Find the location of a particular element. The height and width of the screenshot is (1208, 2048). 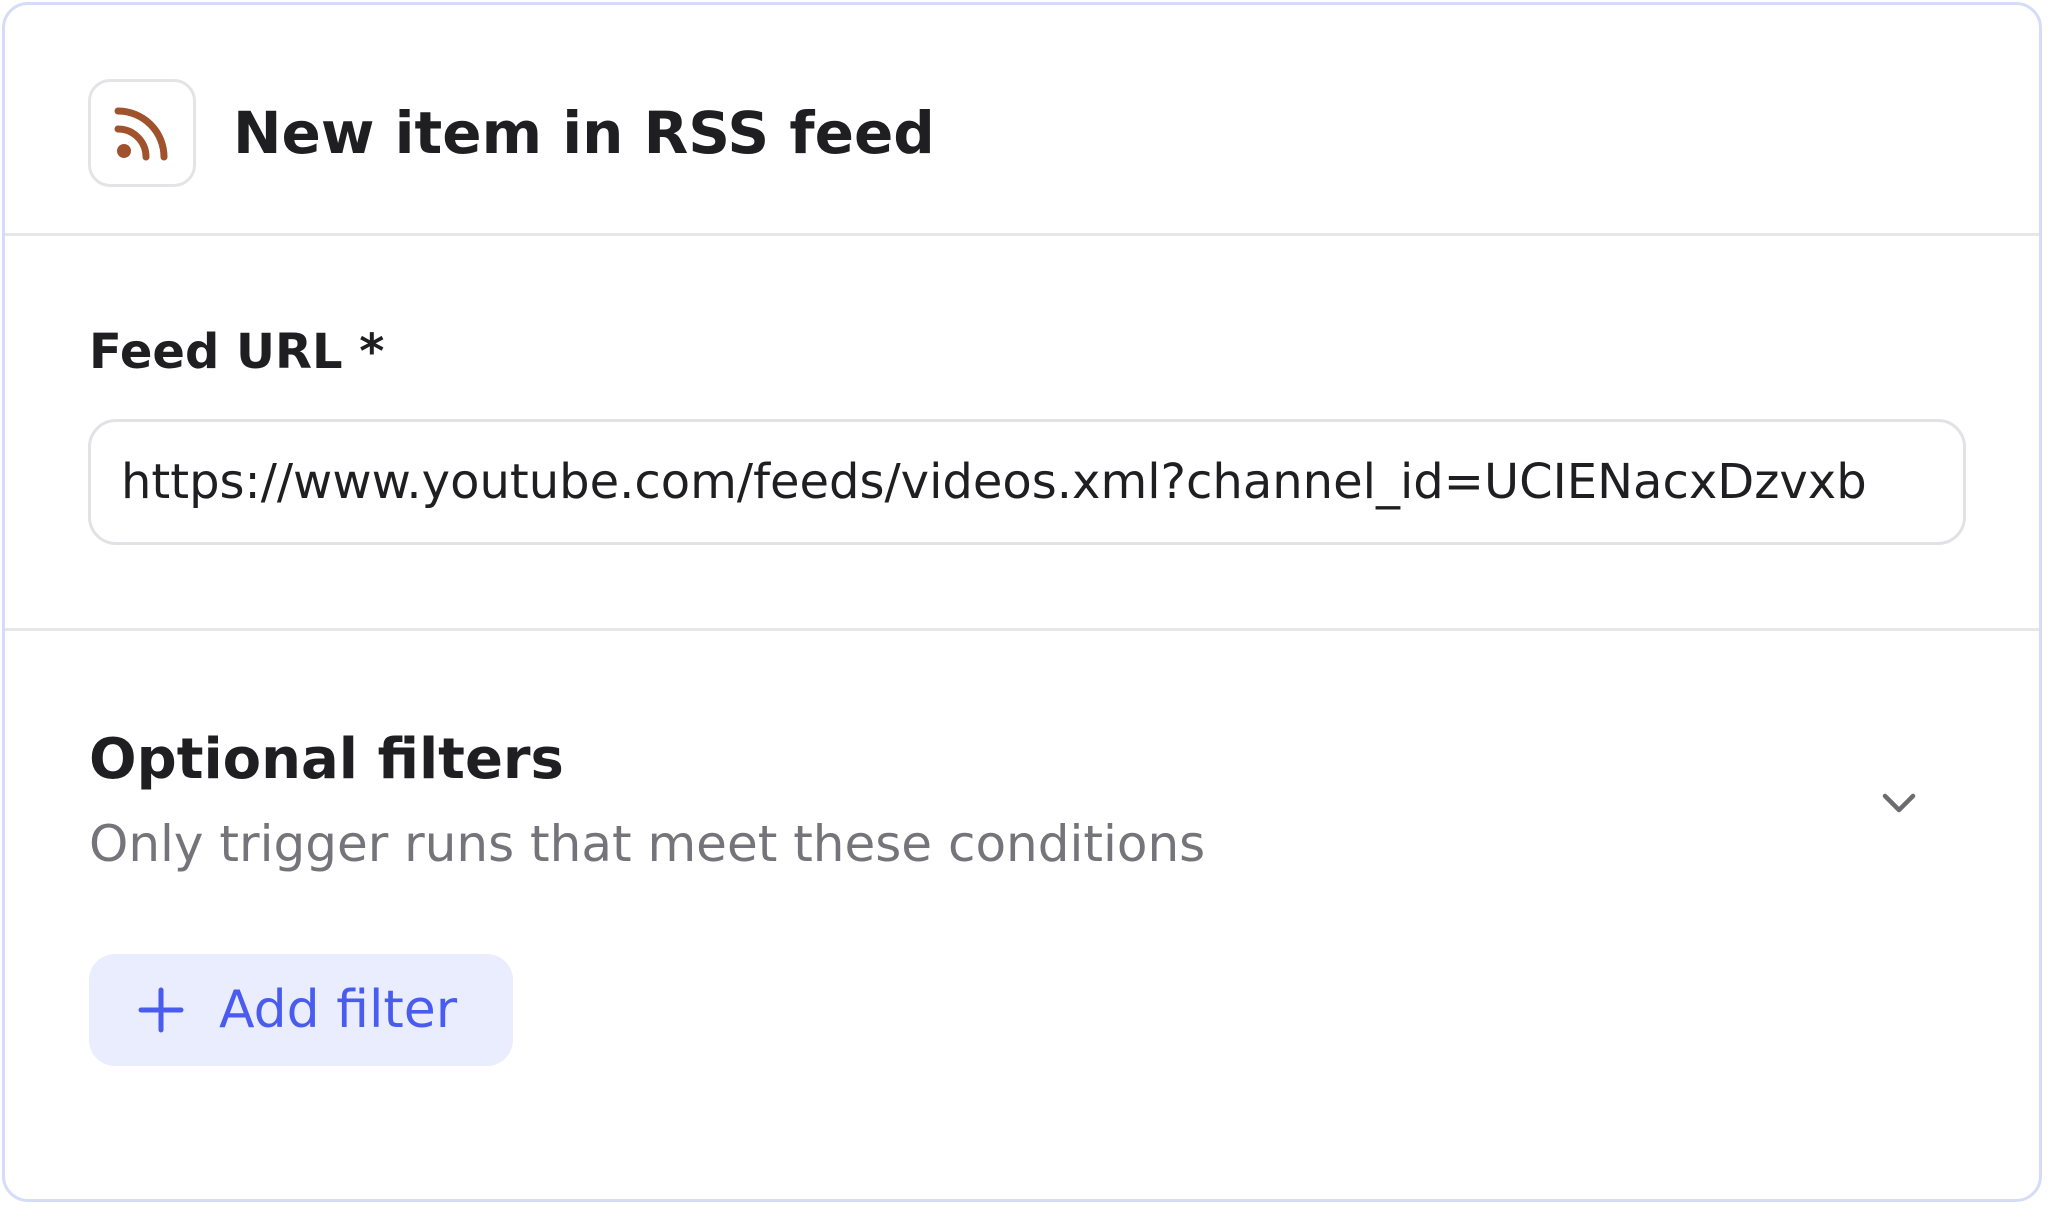

chevron-down-icon is located at coordinates (1899, 803).